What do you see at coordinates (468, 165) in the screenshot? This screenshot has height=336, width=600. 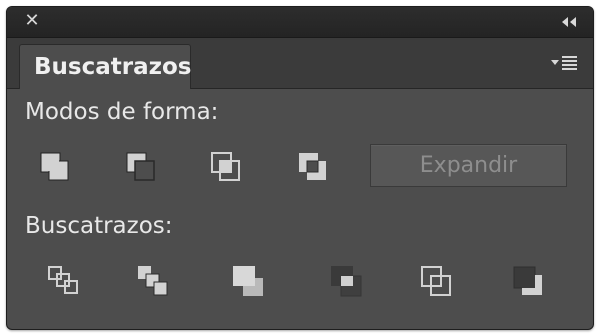 I see `expand-button: Expandir` at bounding box center [468, 165].